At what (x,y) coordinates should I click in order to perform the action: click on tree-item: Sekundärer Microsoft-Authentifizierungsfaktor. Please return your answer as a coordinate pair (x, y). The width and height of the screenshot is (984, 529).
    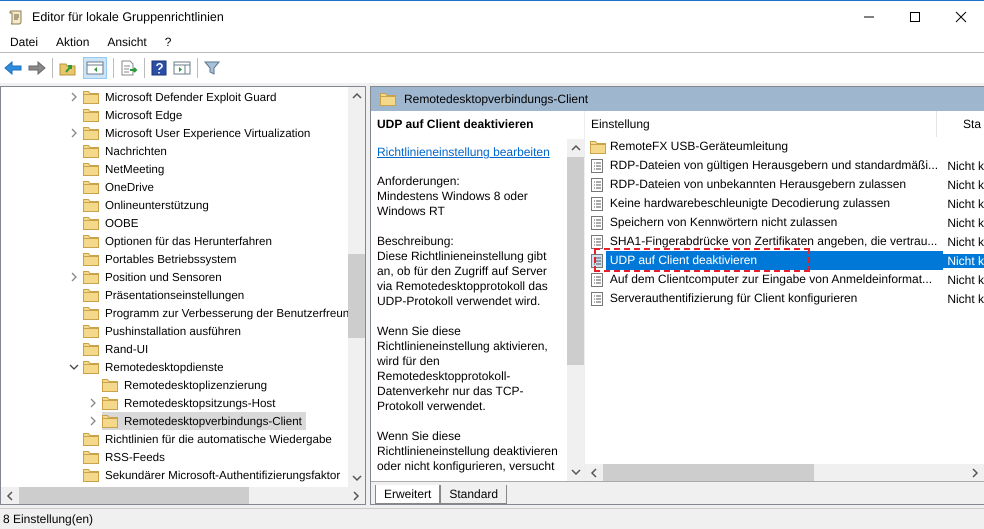
    Looking at the image, I should click on (213, 475).